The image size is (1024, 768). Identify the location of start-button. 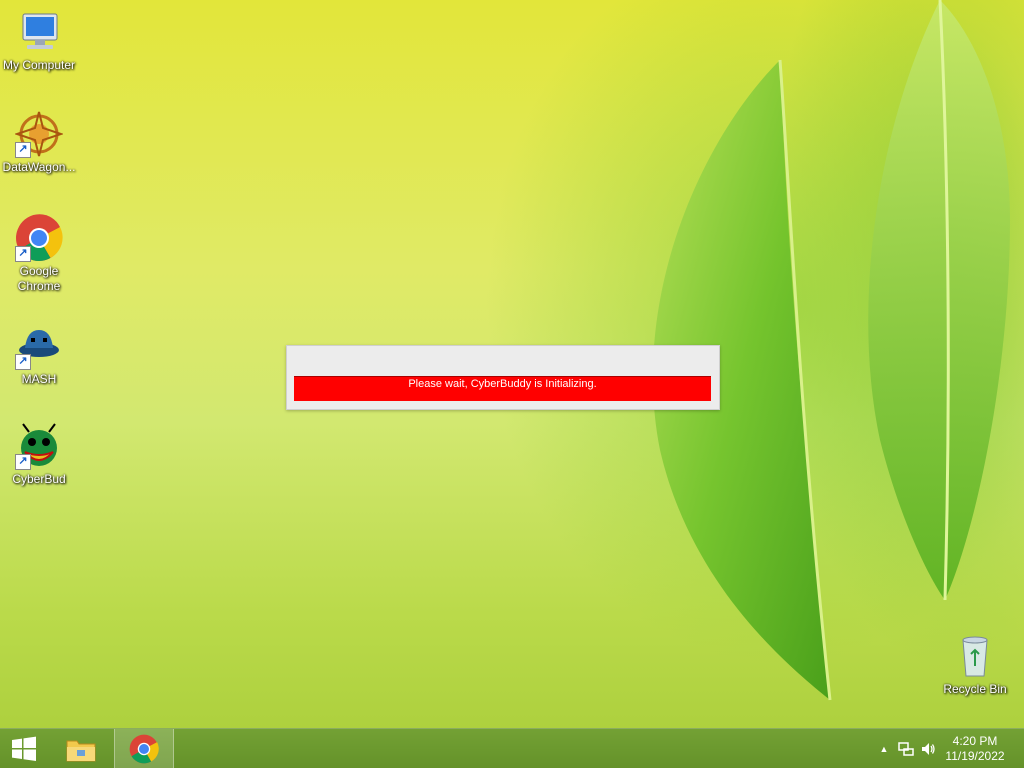
(24, 748).